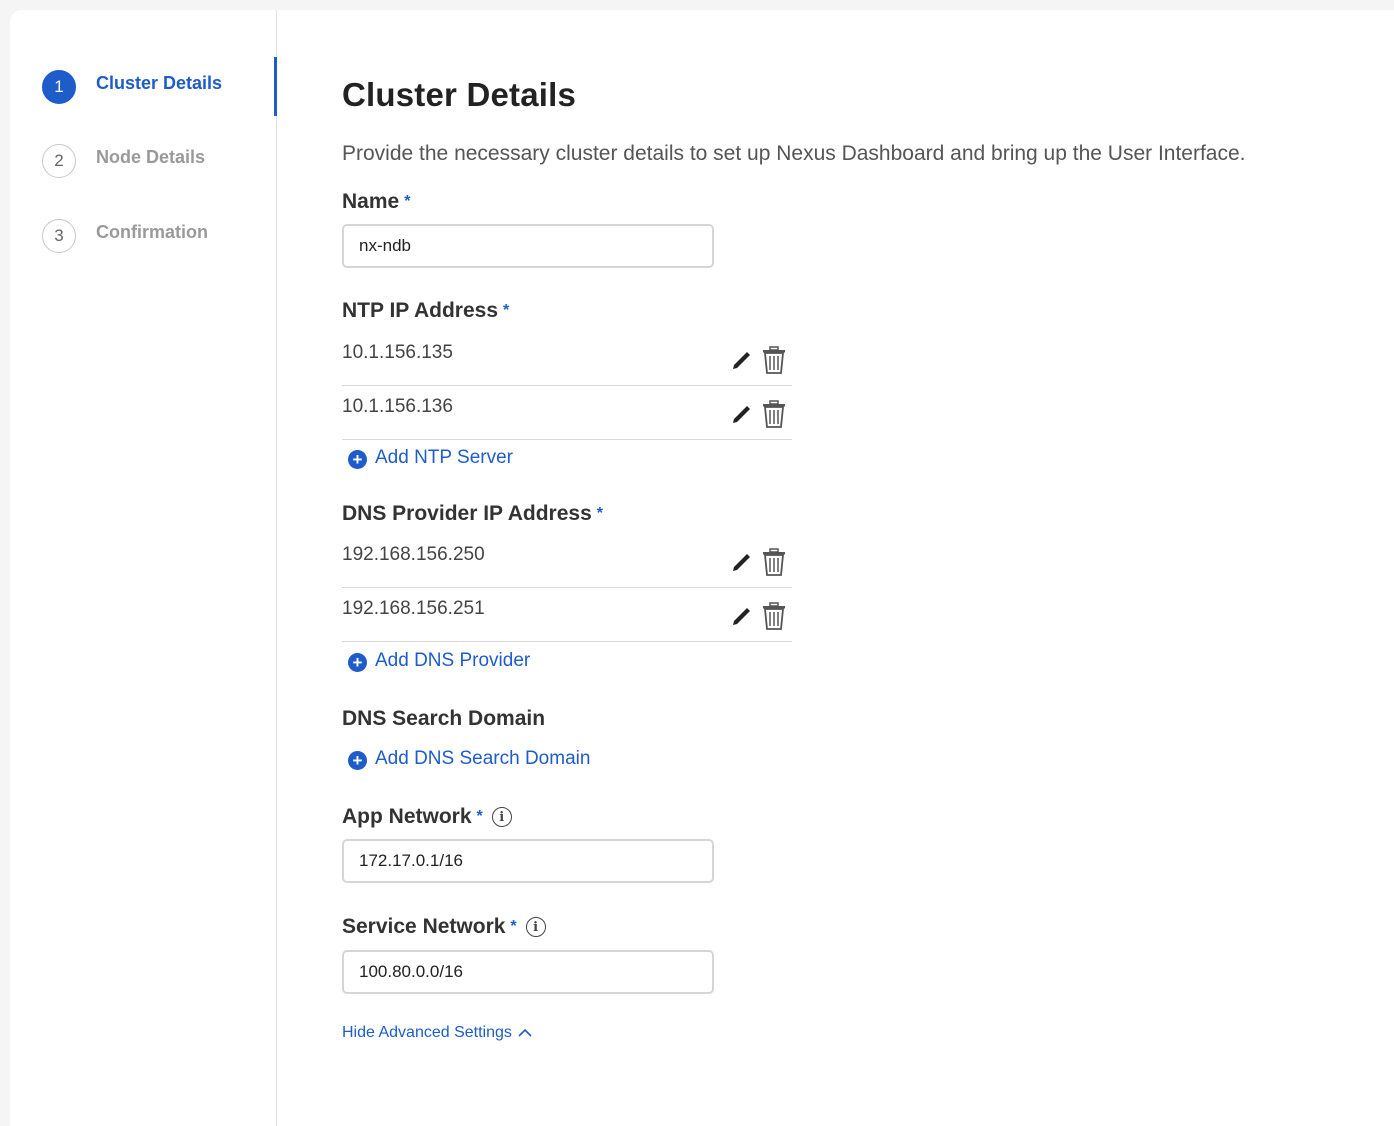 The height and width of the screenshot is (1126, 1394). Describe the element at coordinates (567, 413) in the screenshot. I see `ntp-list-item: 10.1.156.136` at that location.